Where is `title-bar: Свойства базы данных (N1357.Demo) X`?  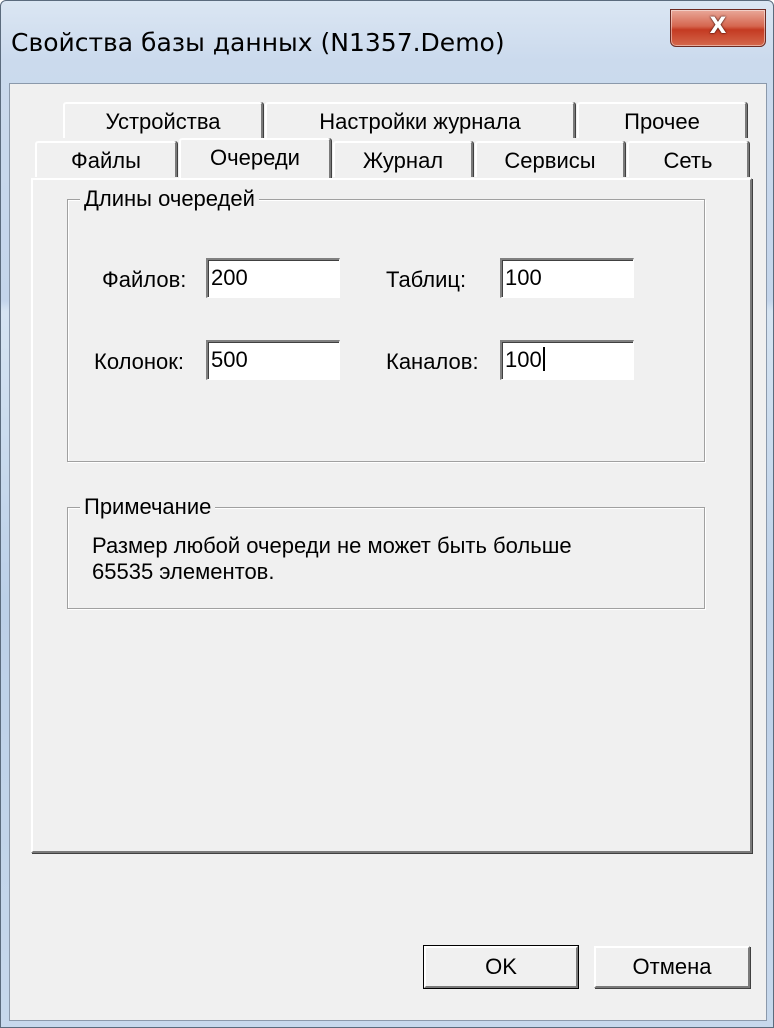 title-bar: Свойства базы данных (N1357.Demo) X is located at coordinates (387, 42).